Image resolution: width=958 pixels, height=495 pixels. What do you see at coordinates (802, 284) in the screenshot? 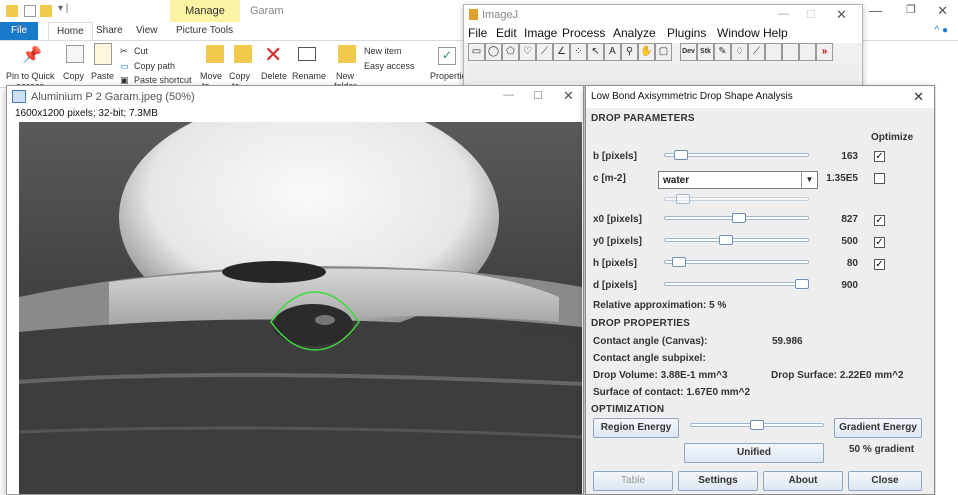
I see `param-d-slider-thumb` at bounding box center [802, 284].